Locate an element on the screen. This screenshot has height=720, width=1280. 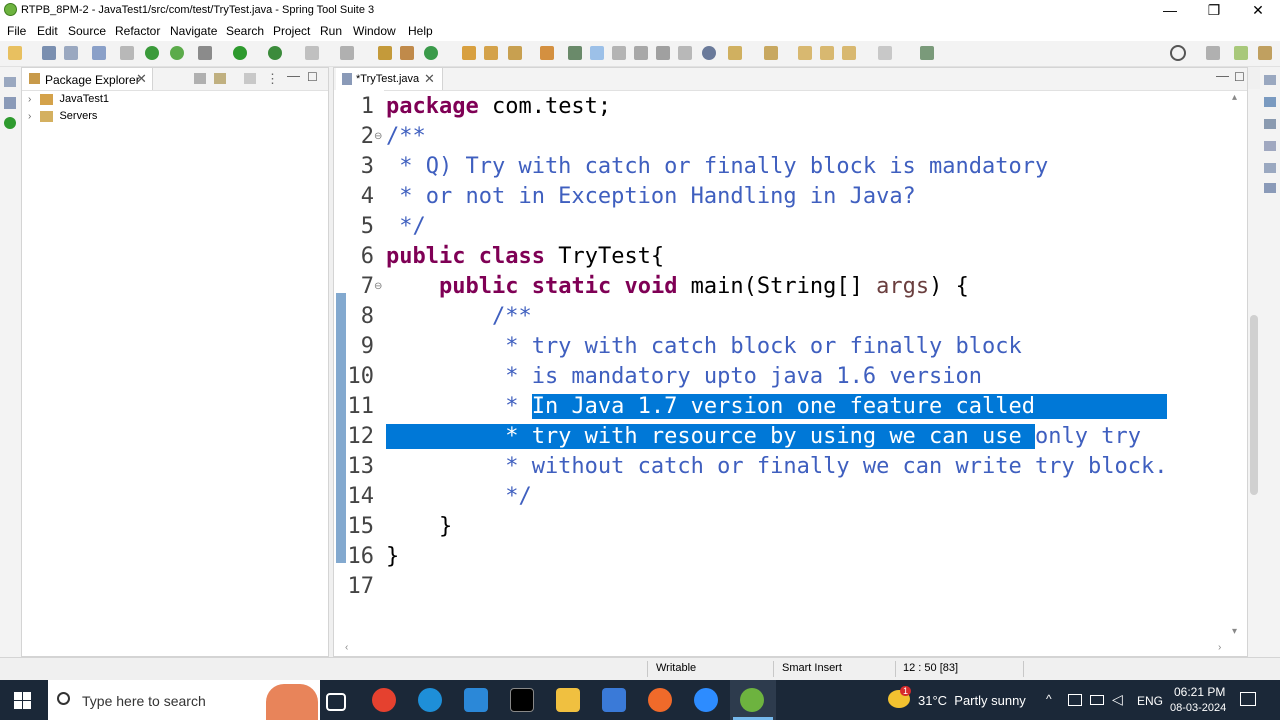
package-explorer-tab: Package Explorer ✕ is located at coordinates (87, 79).